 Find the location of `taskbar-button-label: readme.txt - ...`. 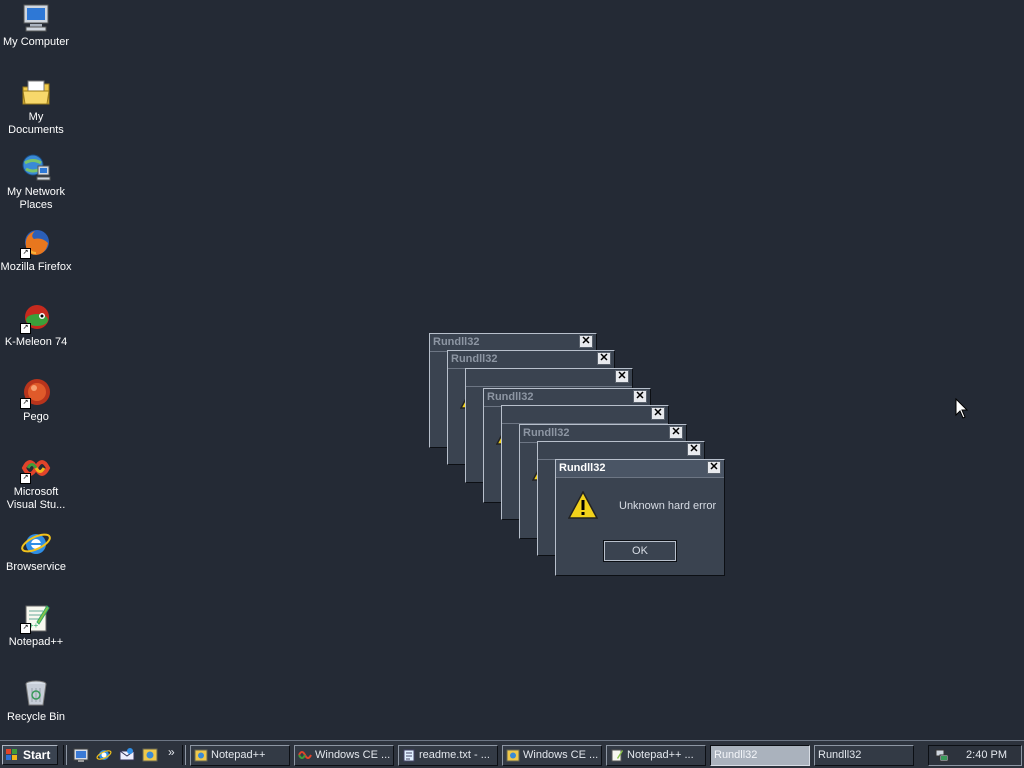

taskbar-button-label: readme.txt - ... is located at coordinates (454, 755).